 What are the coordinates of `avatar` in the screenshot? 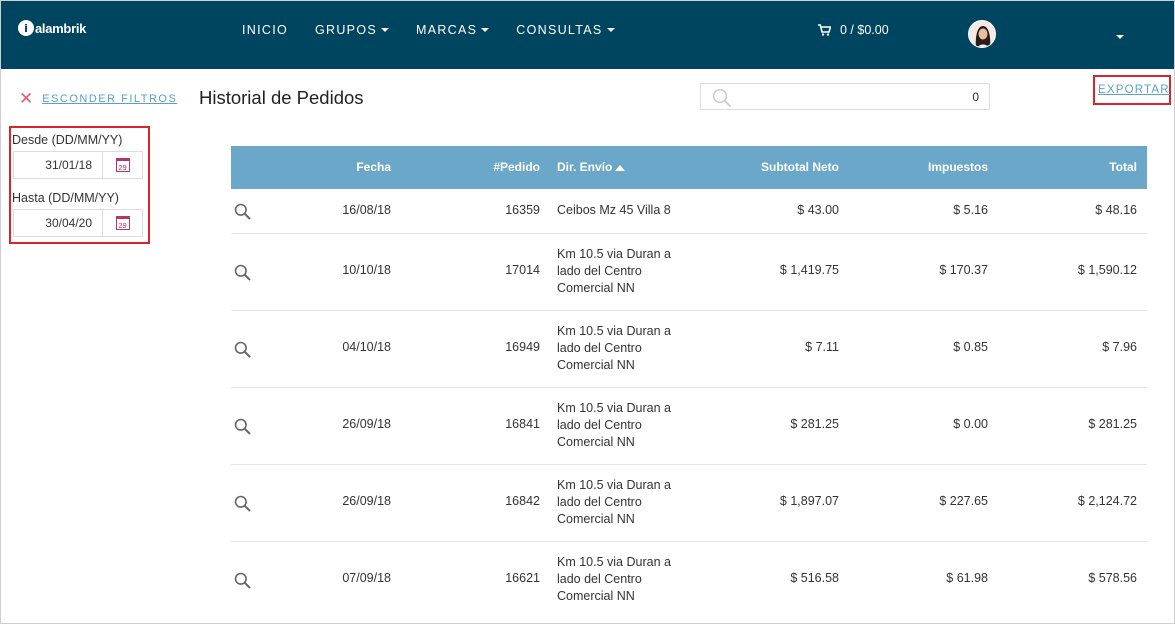 It's located at (982, 34).